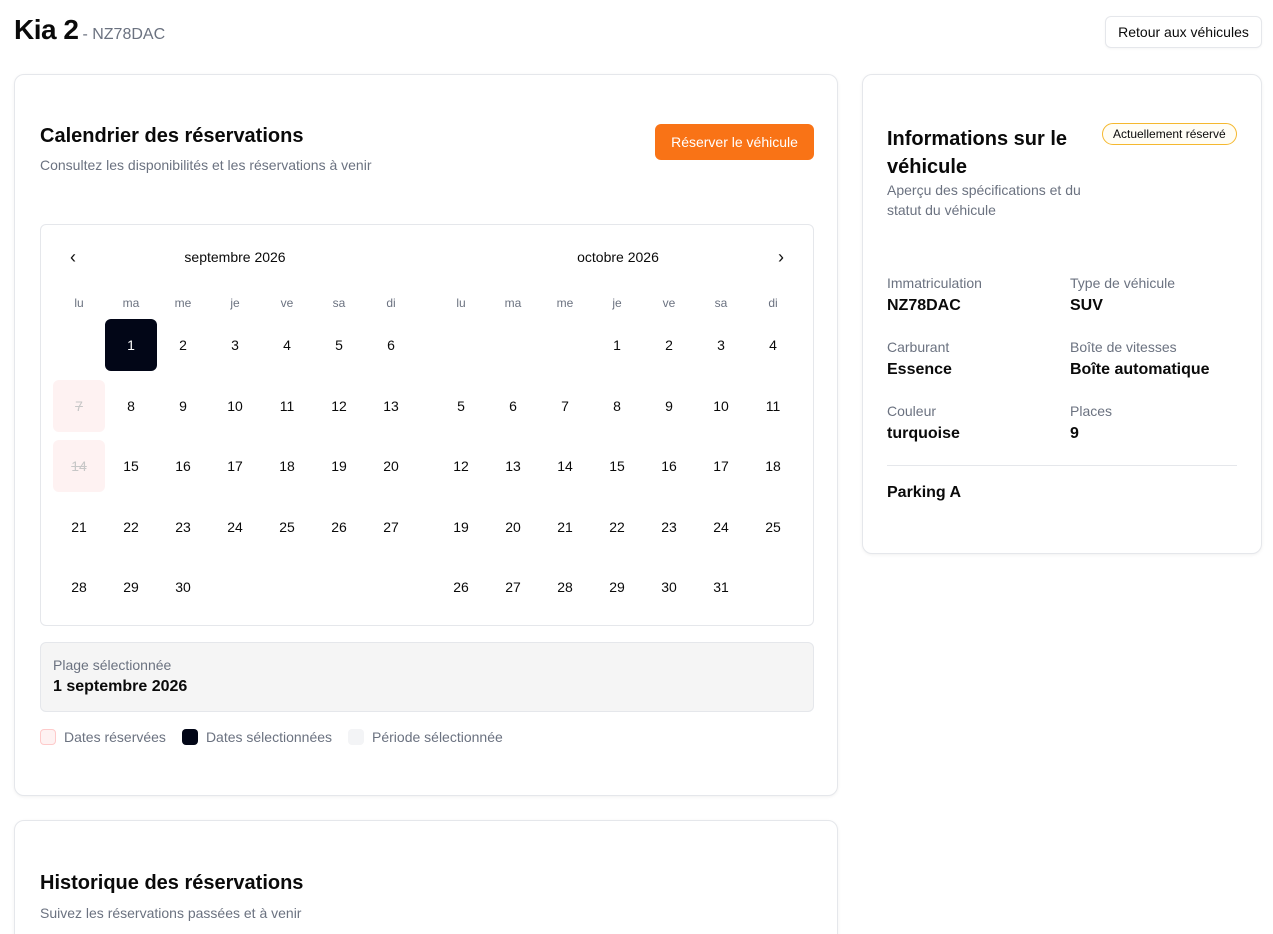  I want to click on legend-label: Dates réservées, so click(115, 737).